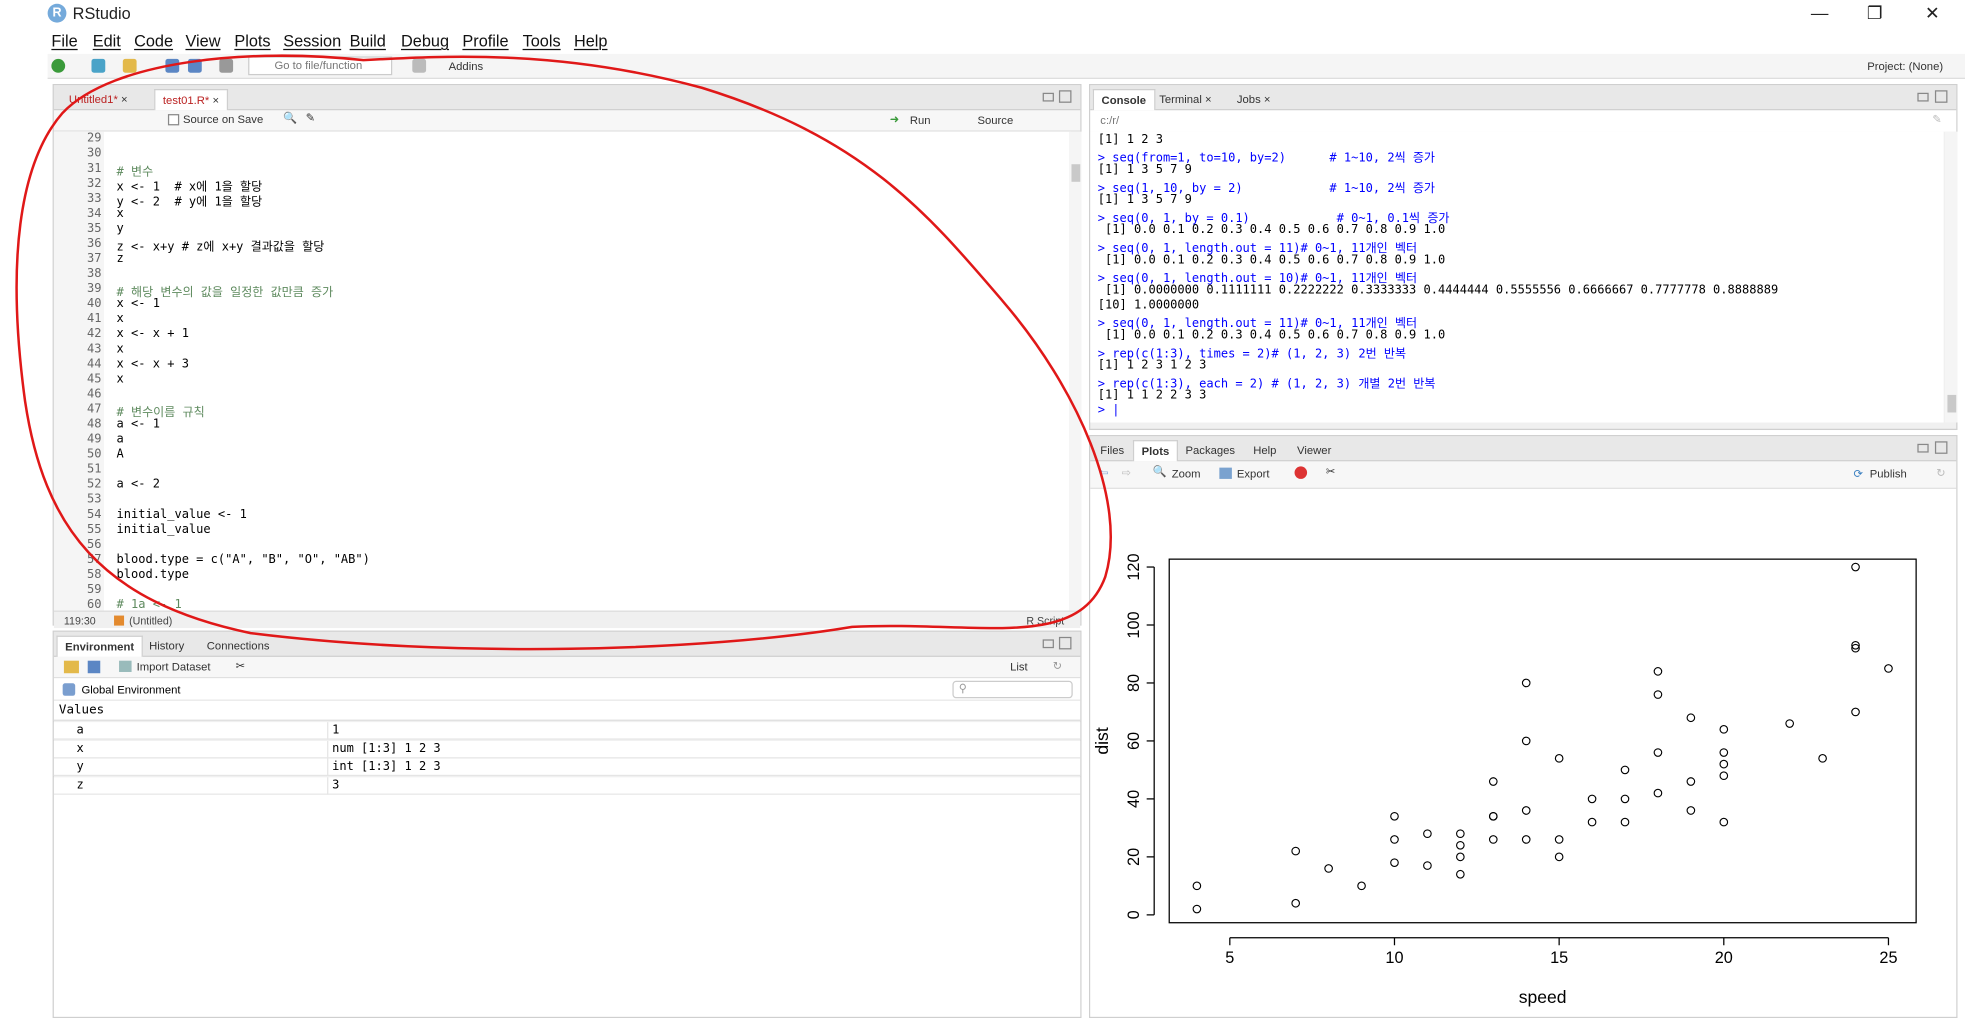  I want to click on tab-connections: Connections, so click(238, 646).